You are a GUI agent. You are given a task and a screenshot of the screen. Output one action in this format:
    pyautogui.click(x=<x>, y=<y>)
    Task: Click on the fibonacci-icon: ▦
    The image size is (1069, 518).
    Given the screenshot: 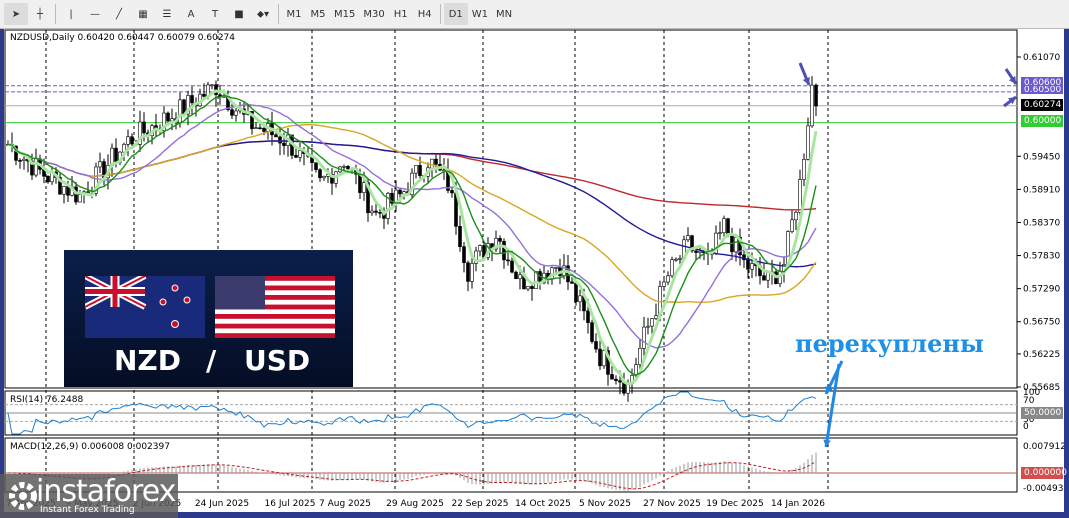 What is the action you would take?
    pyautogui.click(x=143, y=14)
    